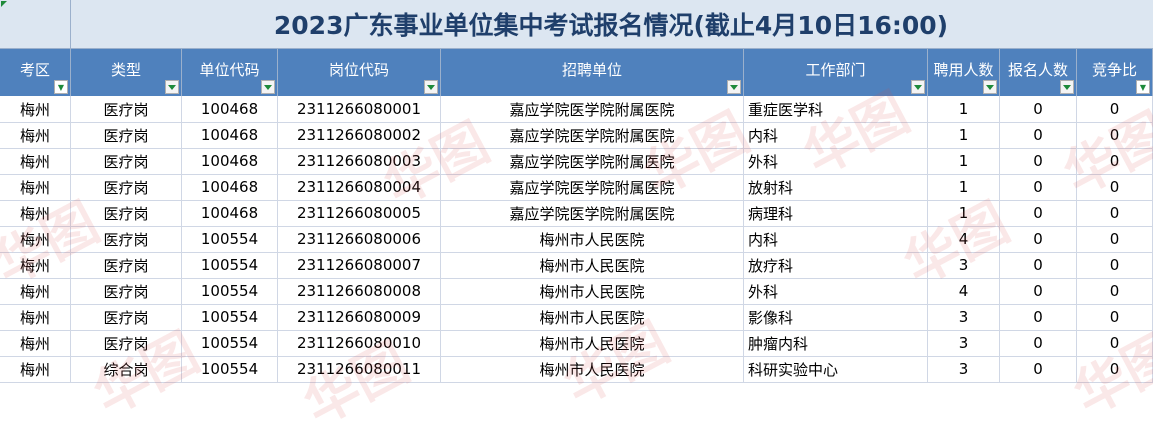 The width and height of the screenshot is (1153, 440). What do you see at coordinates (359, 265) in the screenshot?
I see `table-cell: 2311266080007` at bounding box center [359, 265].